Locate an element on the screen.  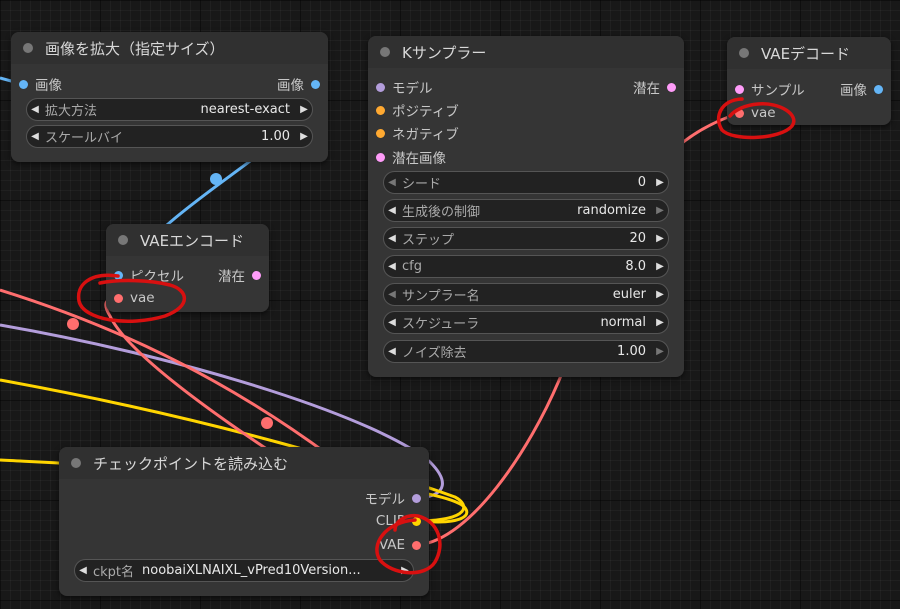
slot-label: ピクセル is located at coordinates (157, 277).